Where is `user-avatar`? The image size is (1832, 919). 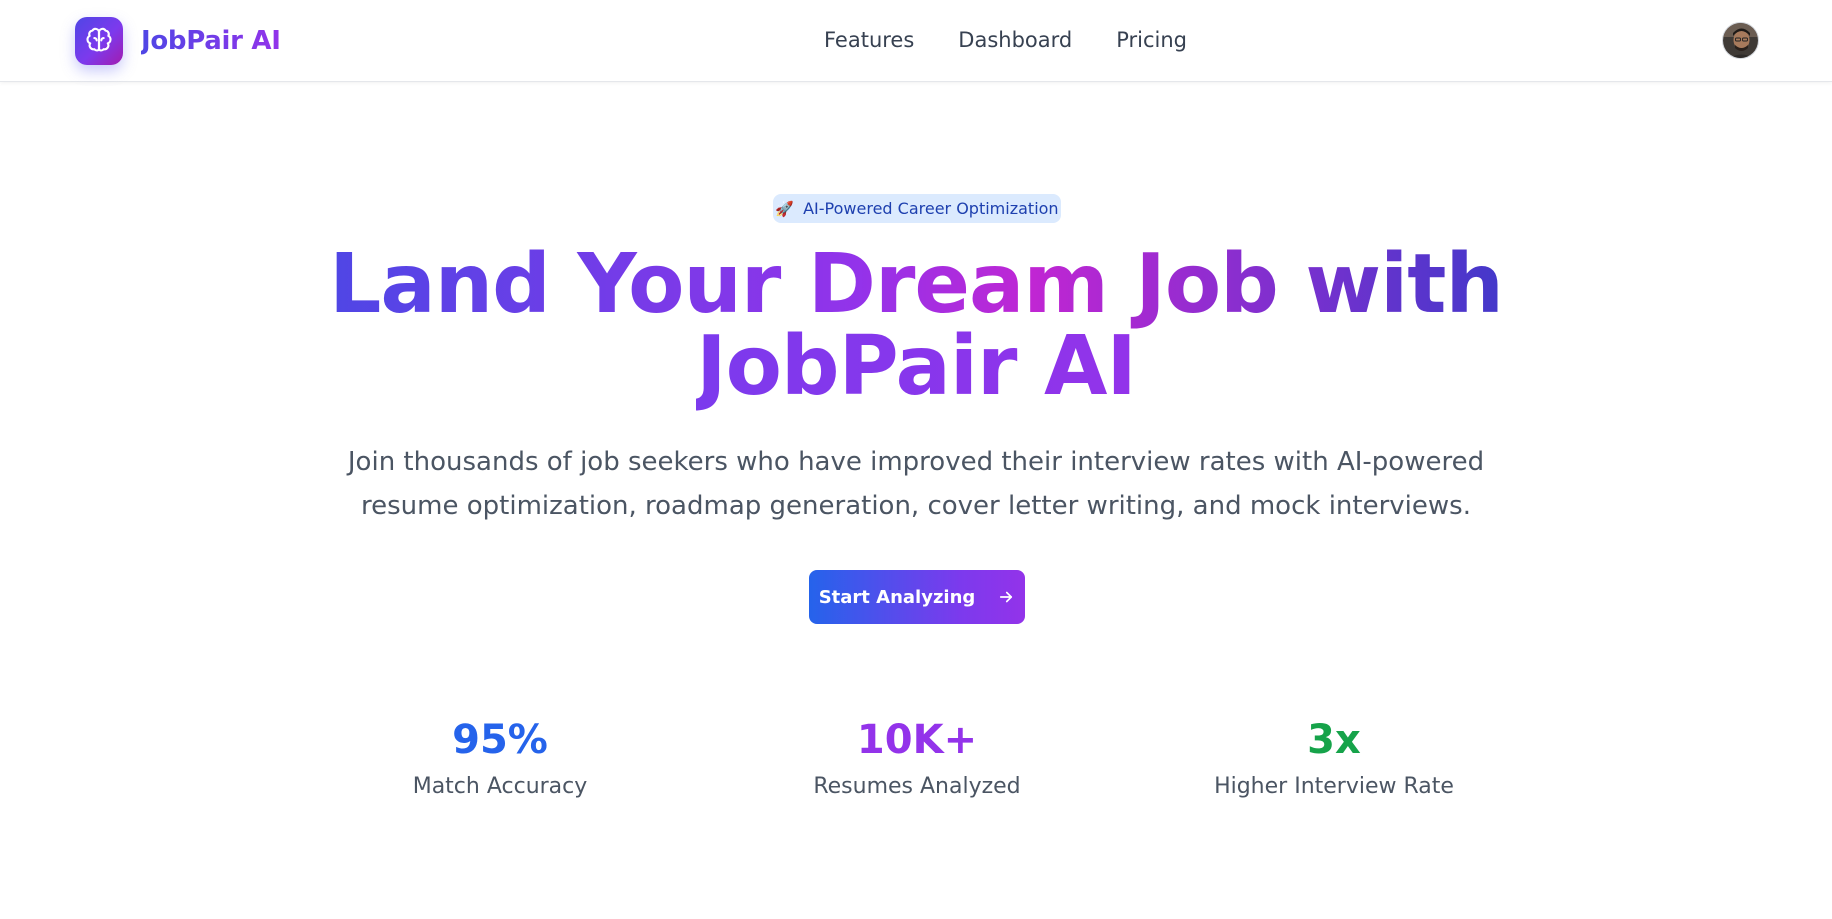
user-avatar is located at coordinates (1740, 40).